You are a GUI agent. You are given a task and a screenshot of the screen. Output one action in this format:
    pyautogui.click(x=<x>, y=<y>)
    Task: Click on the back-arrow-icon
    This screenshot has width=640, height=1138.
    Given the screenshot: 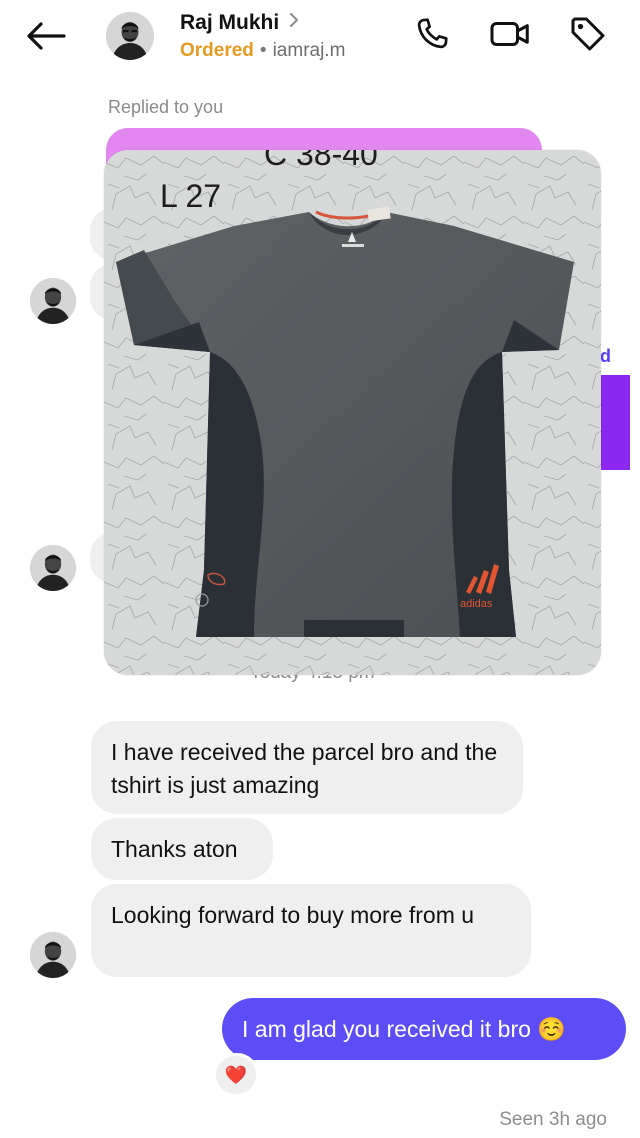 What is the action you would take?
    pyautogui.click(x=46, y=38)
    